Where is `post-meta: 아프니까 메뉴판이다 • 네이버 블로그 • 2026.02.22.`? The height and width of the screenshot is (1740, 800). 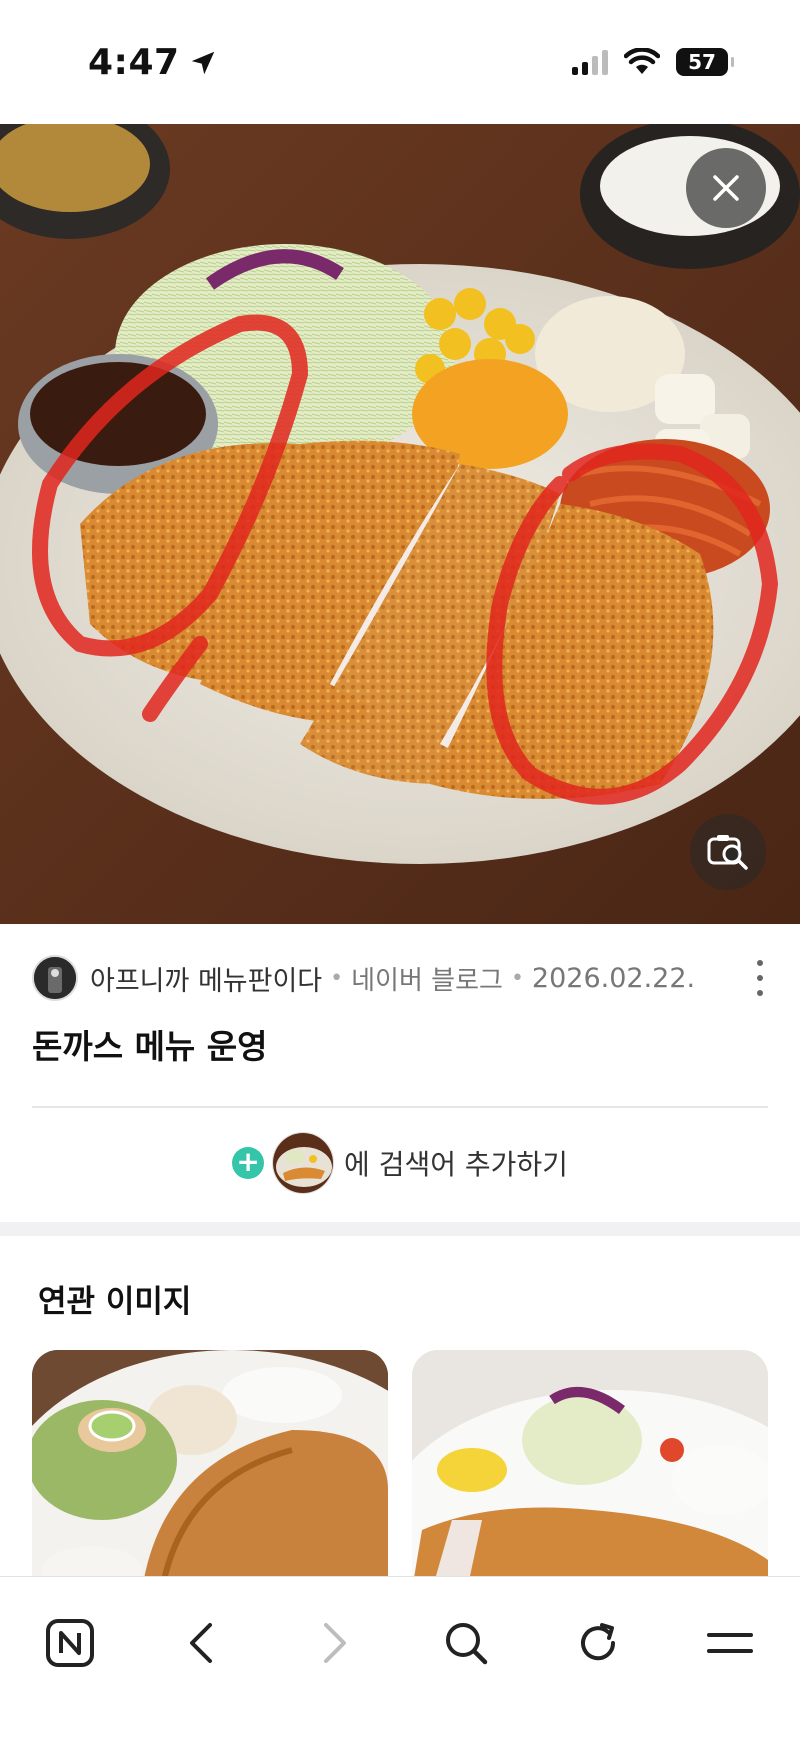 post-meta: 아프니까 메뉴판이다 • 네이버 블로그 • 2026.02.22. is located at coordinates (400, 978).